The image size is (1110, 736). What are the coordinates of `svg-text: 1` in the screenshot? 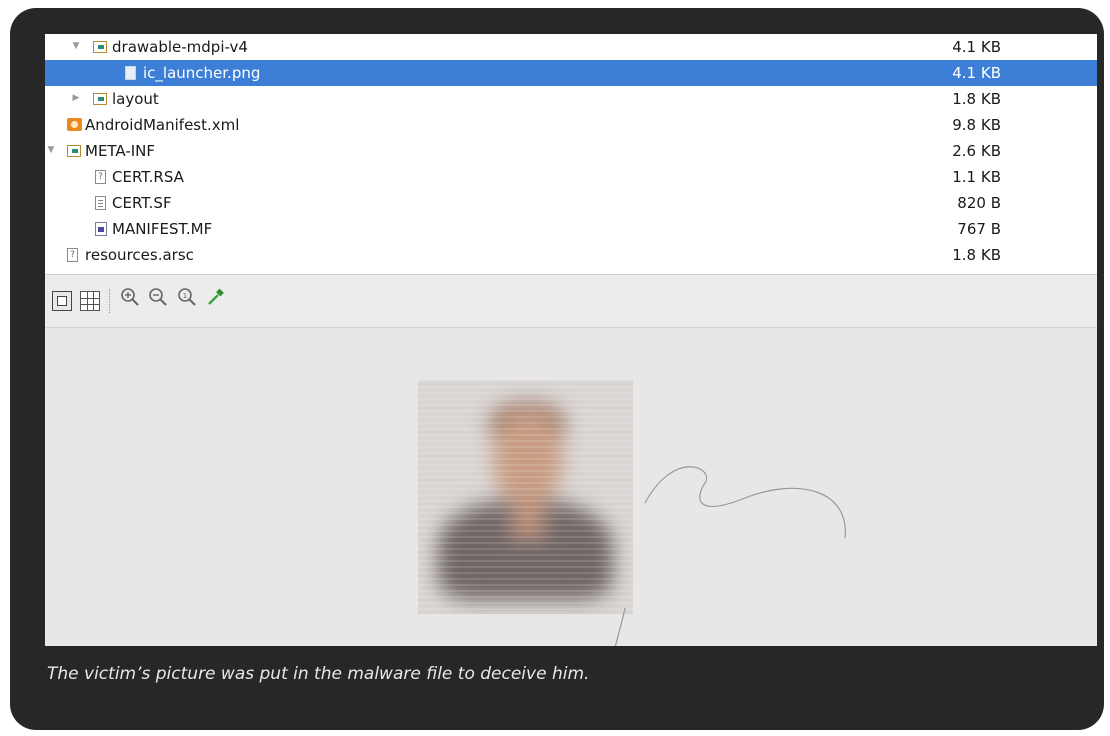 It's located at (185, 296).